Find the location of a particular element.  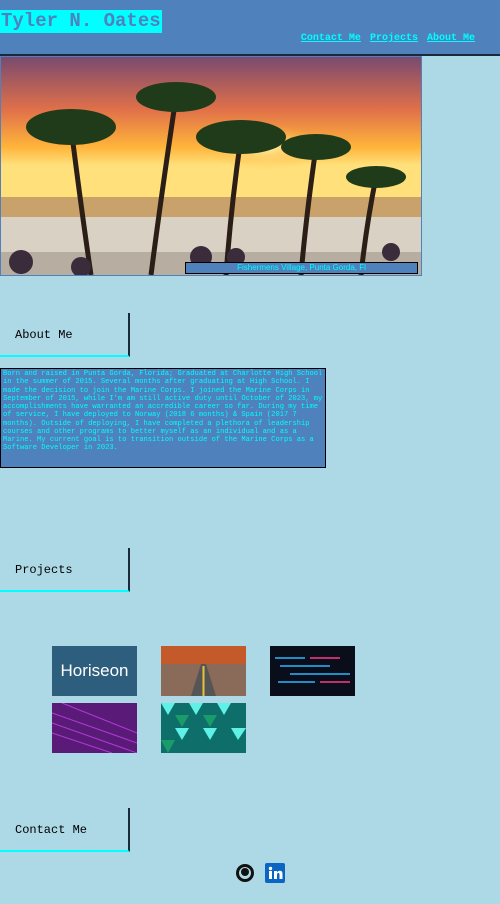

project-purple-texture is located at coordinates (94, 728).